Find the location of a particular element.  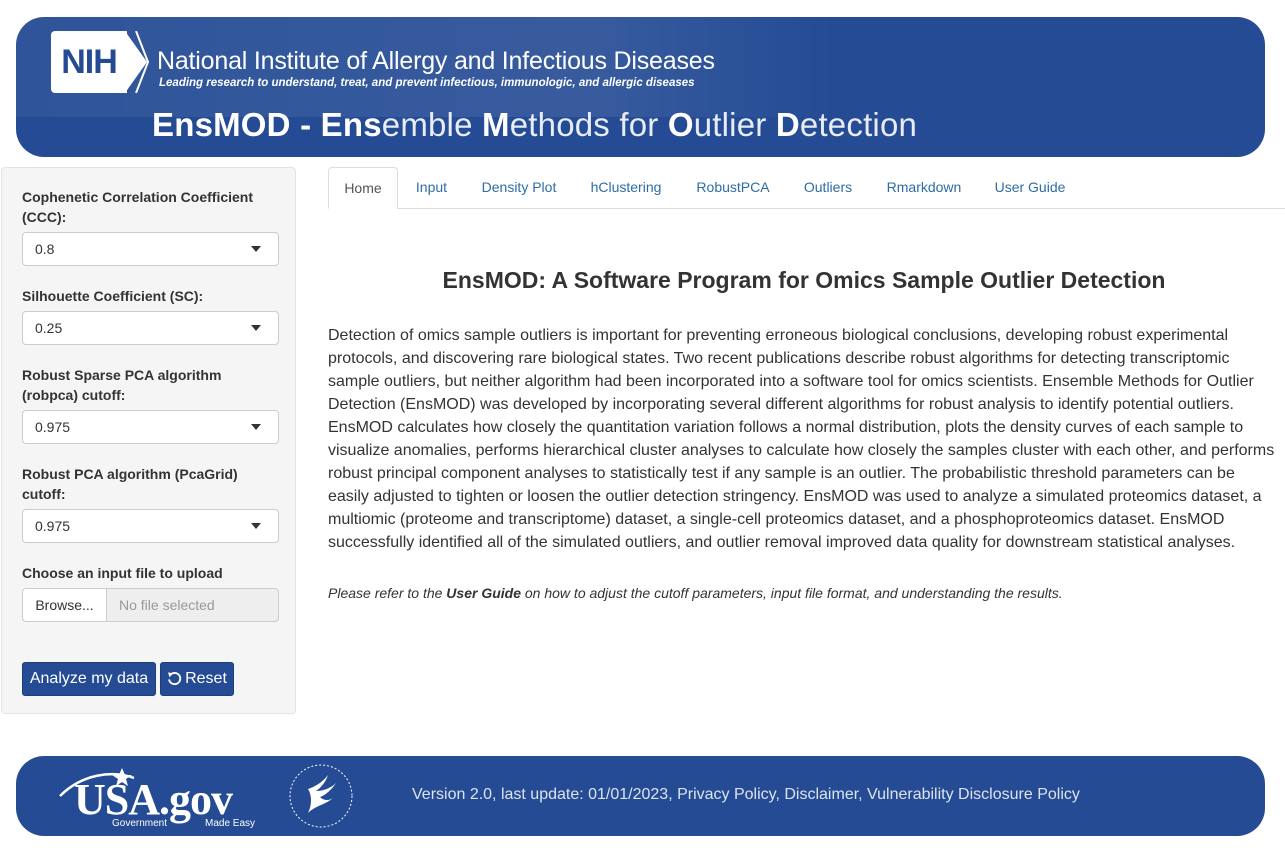

robpca-select: 0.975 is located at coordinates (150, 427).